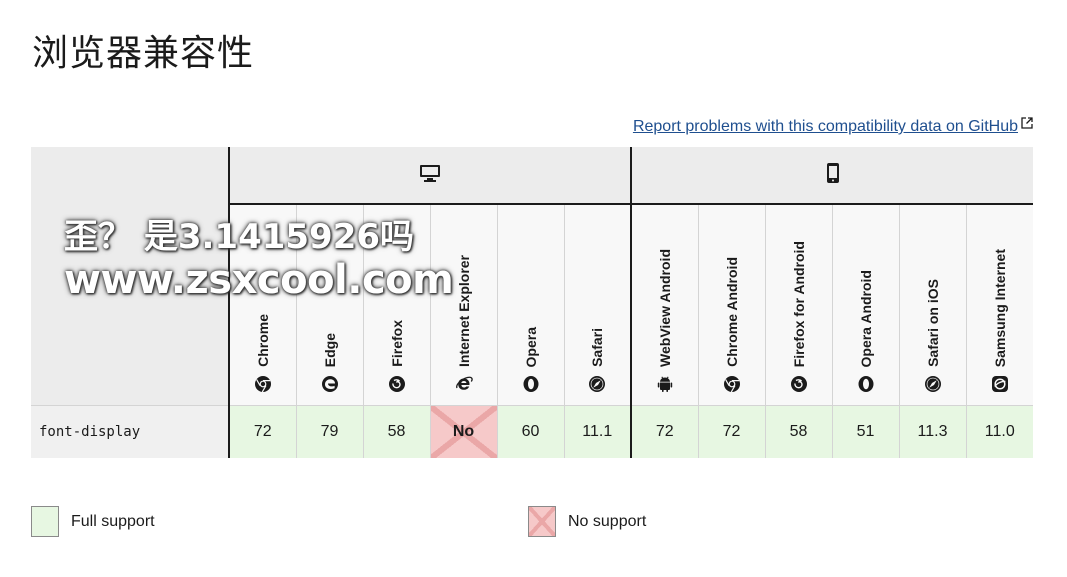  I want to click on browser-header: Chrome, so click(262, 305).